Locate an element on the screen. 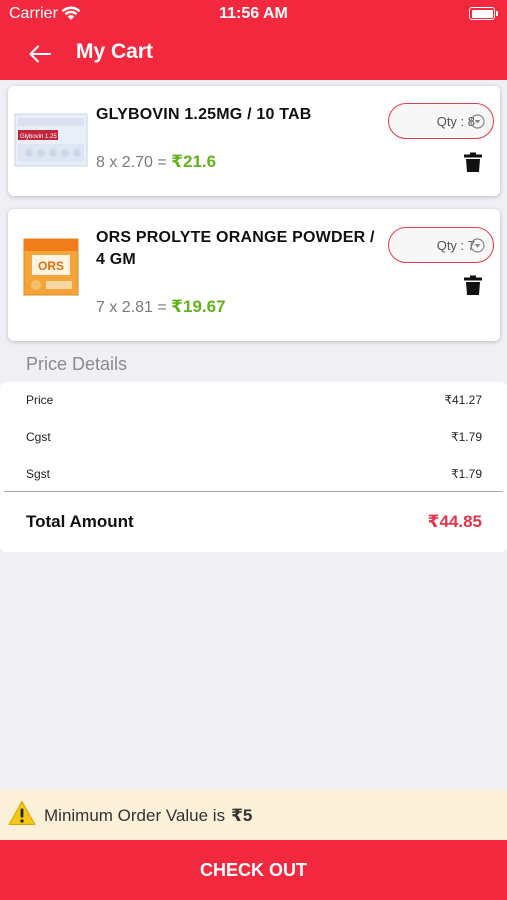  product-image: ORS is located at coordinates (51, 267).